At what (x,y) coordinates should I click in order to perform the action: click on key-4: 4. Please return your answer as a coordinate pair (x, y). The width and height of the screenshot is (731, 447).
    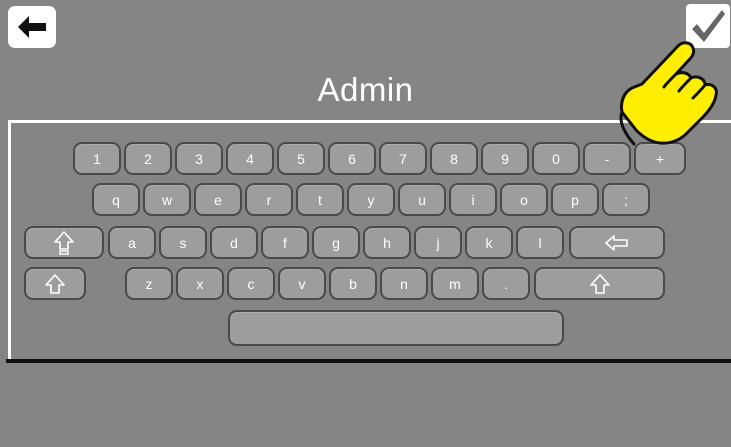
    Looking at the image, I should click on (250, 158).